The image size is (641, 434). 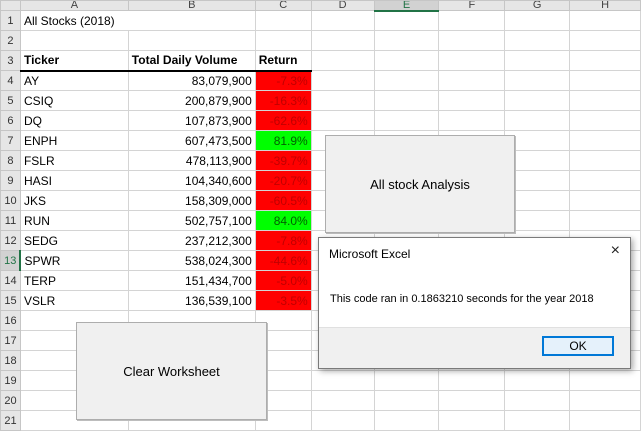 What do you see at coordinates (10, 420) in the screenshot?
I see `row-header: 21` at bounding box center [10, 420].